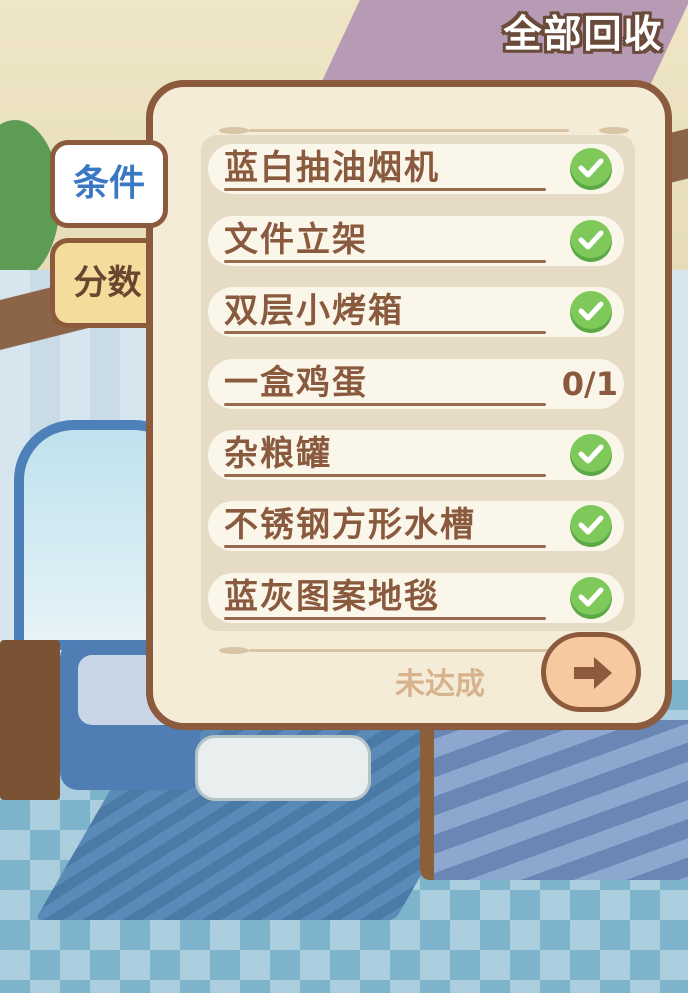 The image size is (688, 993). I want to click on item-label: 文件立架, so click(296, 240).